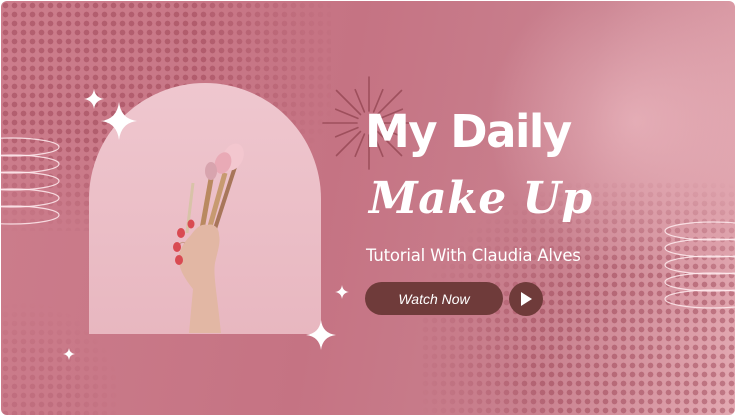 This screenshot has height=417, width=736. Describe the element at coordinates (473, 255) in the screenshot. I see `subtitle: Tutorial With Claudia Alves` at that location.